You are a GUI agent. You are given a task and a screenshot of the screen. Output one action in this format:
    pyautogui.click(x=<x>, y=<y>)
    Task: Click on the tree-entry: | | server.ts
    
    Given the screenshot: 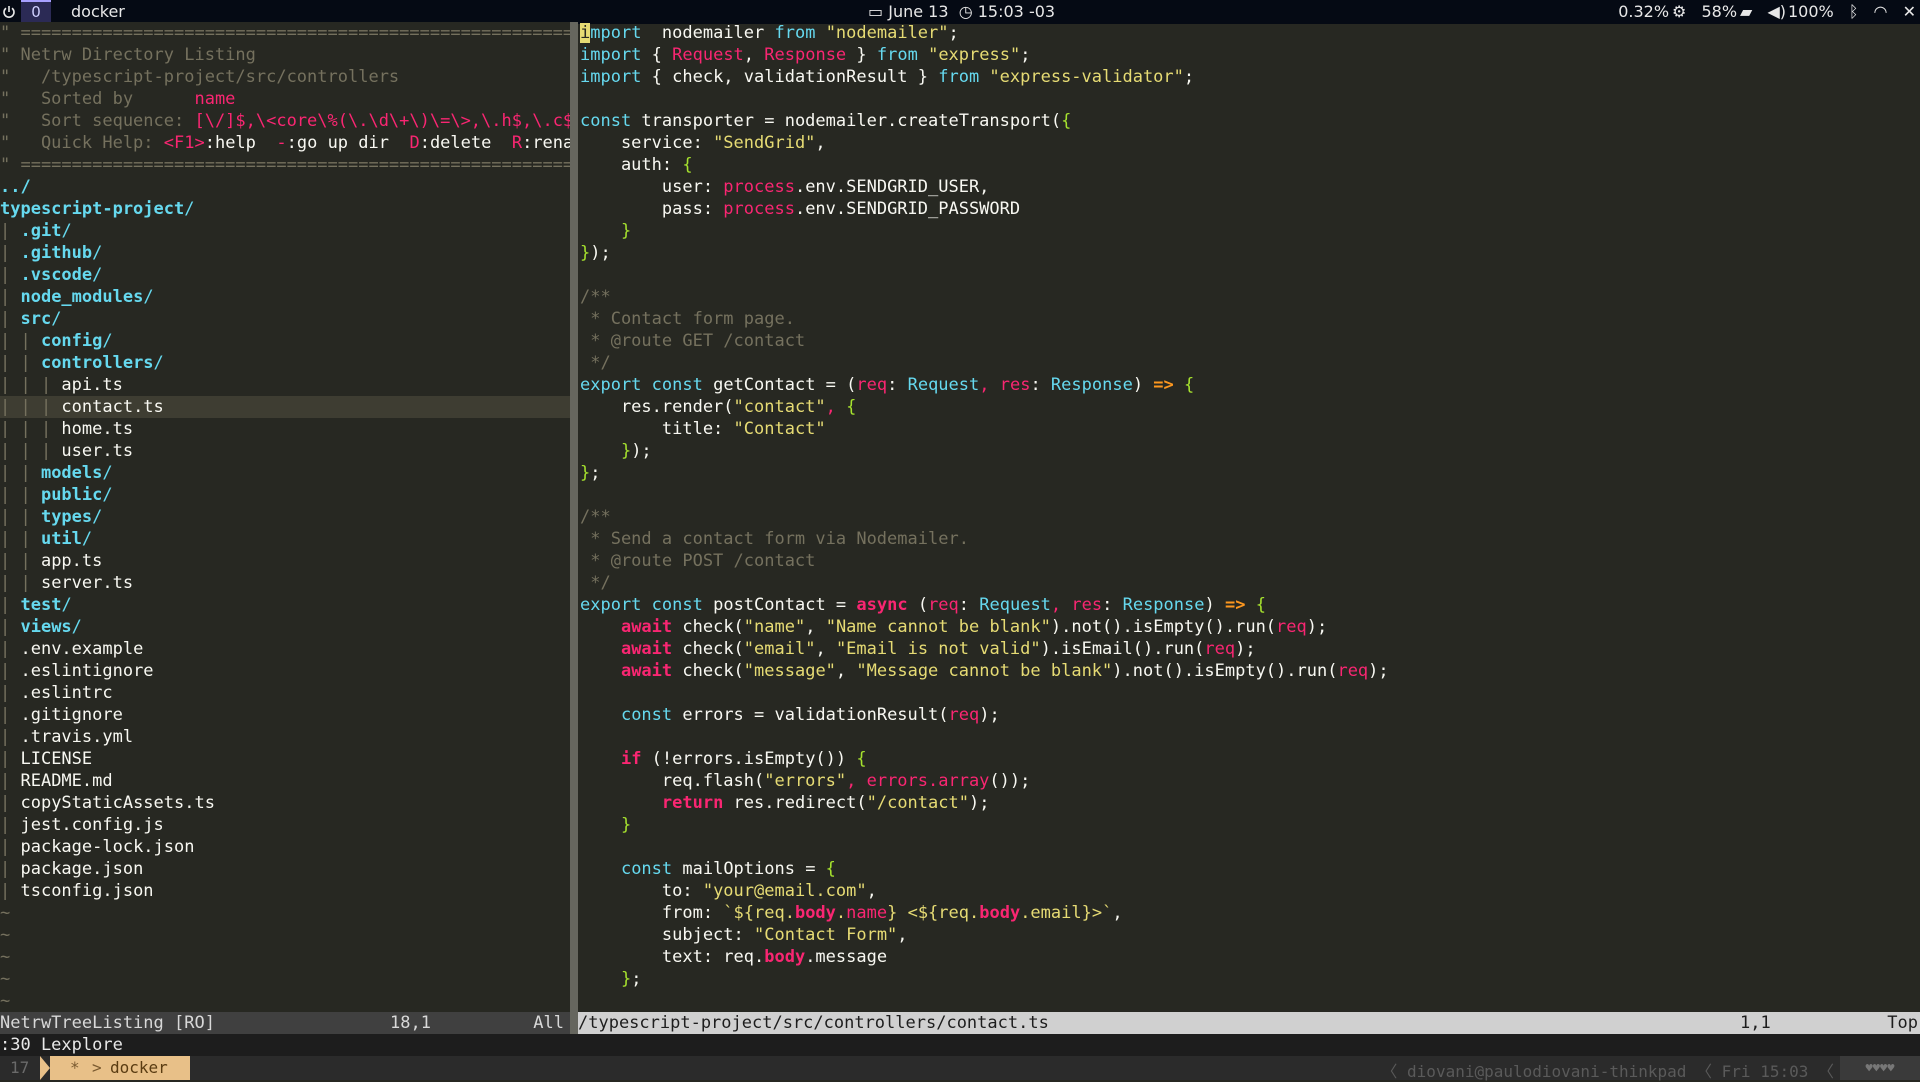 What is the action you would take?
    pyautogui.click(x=66, y=583)
    